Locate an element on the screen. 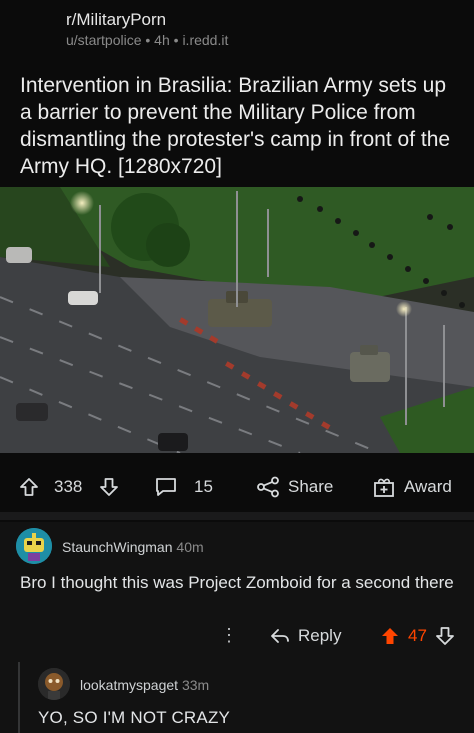 The image size is (474, 733). vote-score: 338 is located at coordinates (68, 487).